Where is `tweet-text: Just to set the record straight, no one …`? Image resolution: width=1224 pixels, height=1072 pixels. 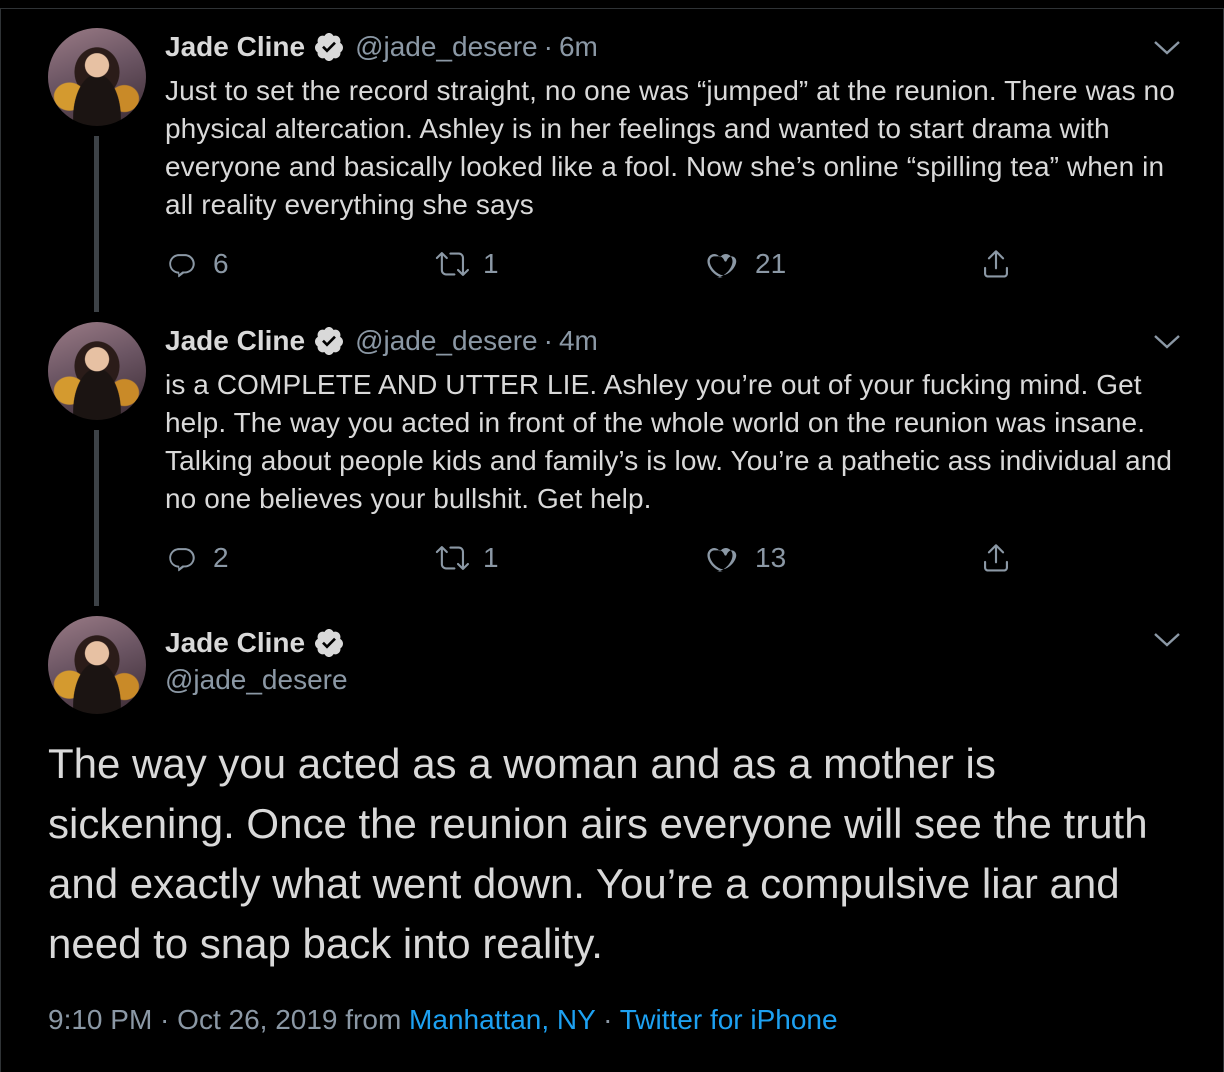 tweet-text: Just to set the record straight, no one … is located at coordinates (670, 147).